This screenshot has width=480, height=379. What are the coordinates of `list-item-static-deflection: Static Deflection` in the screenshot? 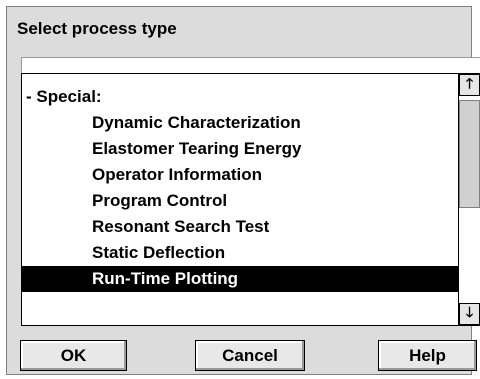 It's located at (240, 253).